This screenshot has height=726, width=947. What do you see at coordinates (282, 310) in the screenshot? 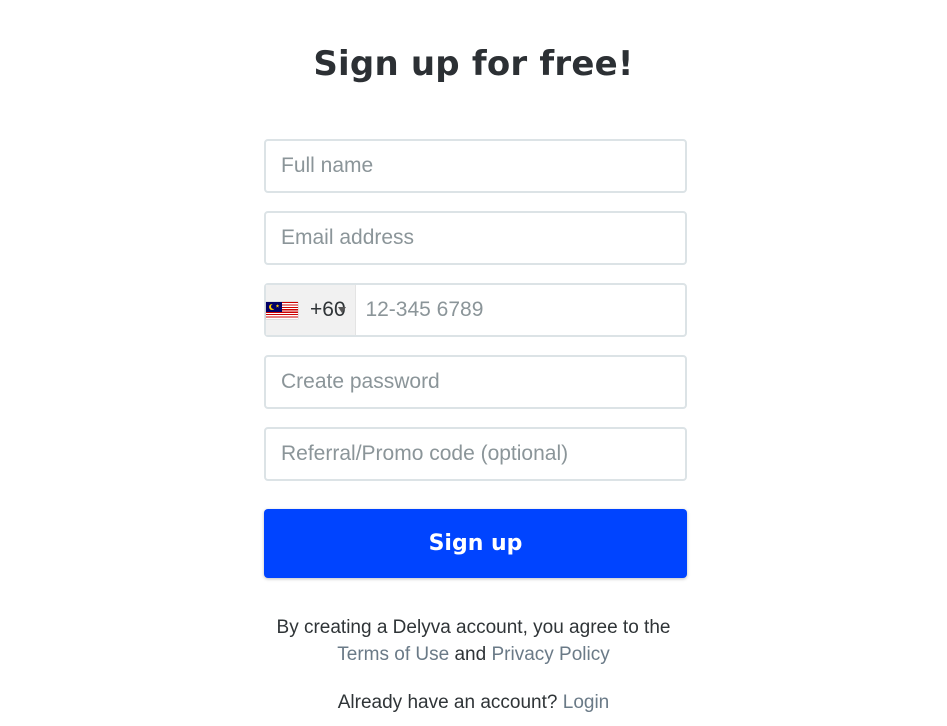
I see `malaysia-flag-icon` at bounding box center [282, 310].